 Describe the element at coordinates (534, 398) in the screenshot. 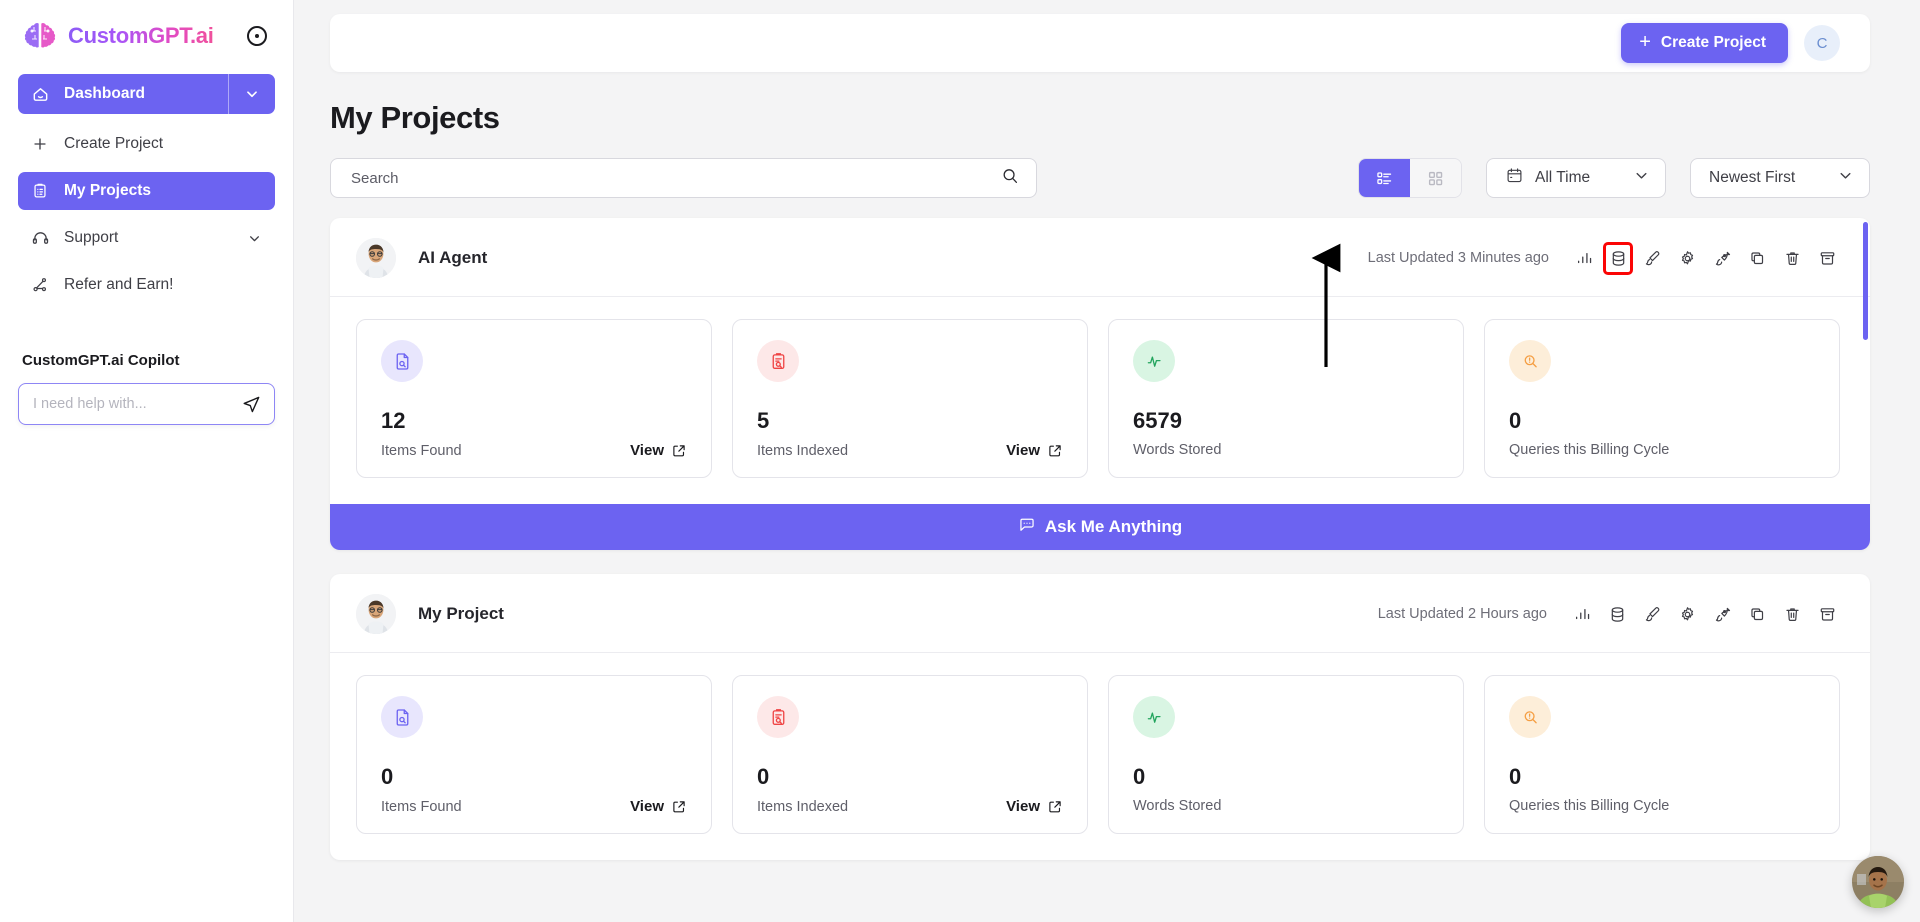

I see `stat-card: 12 Items Found View` at that location.